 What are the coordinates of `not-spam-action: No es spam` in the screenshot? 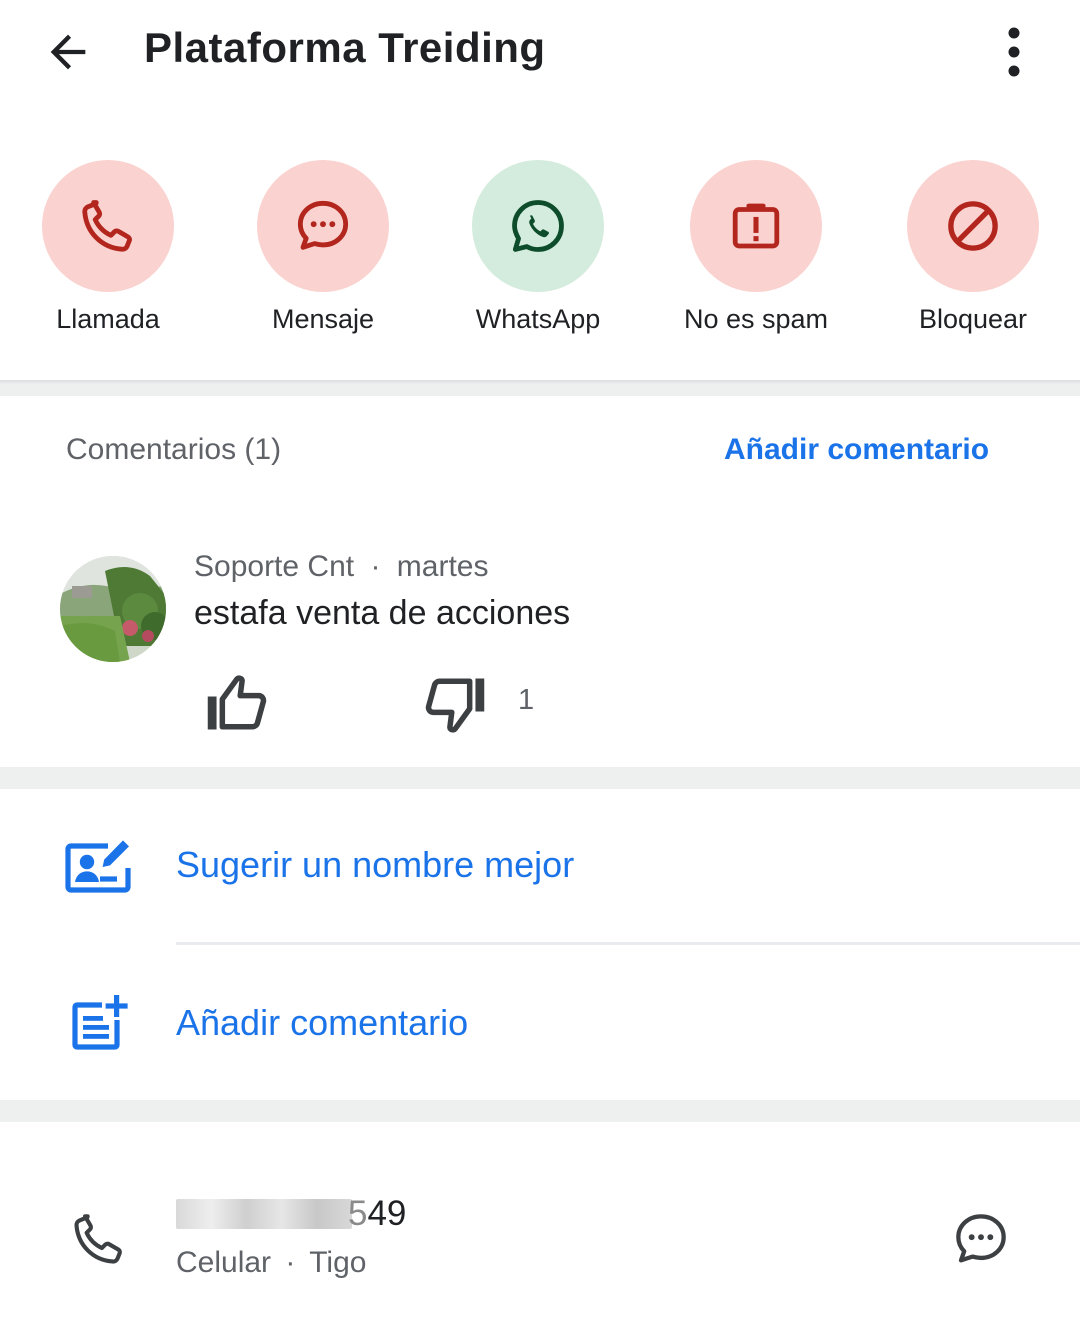 It's located at (756, 255).